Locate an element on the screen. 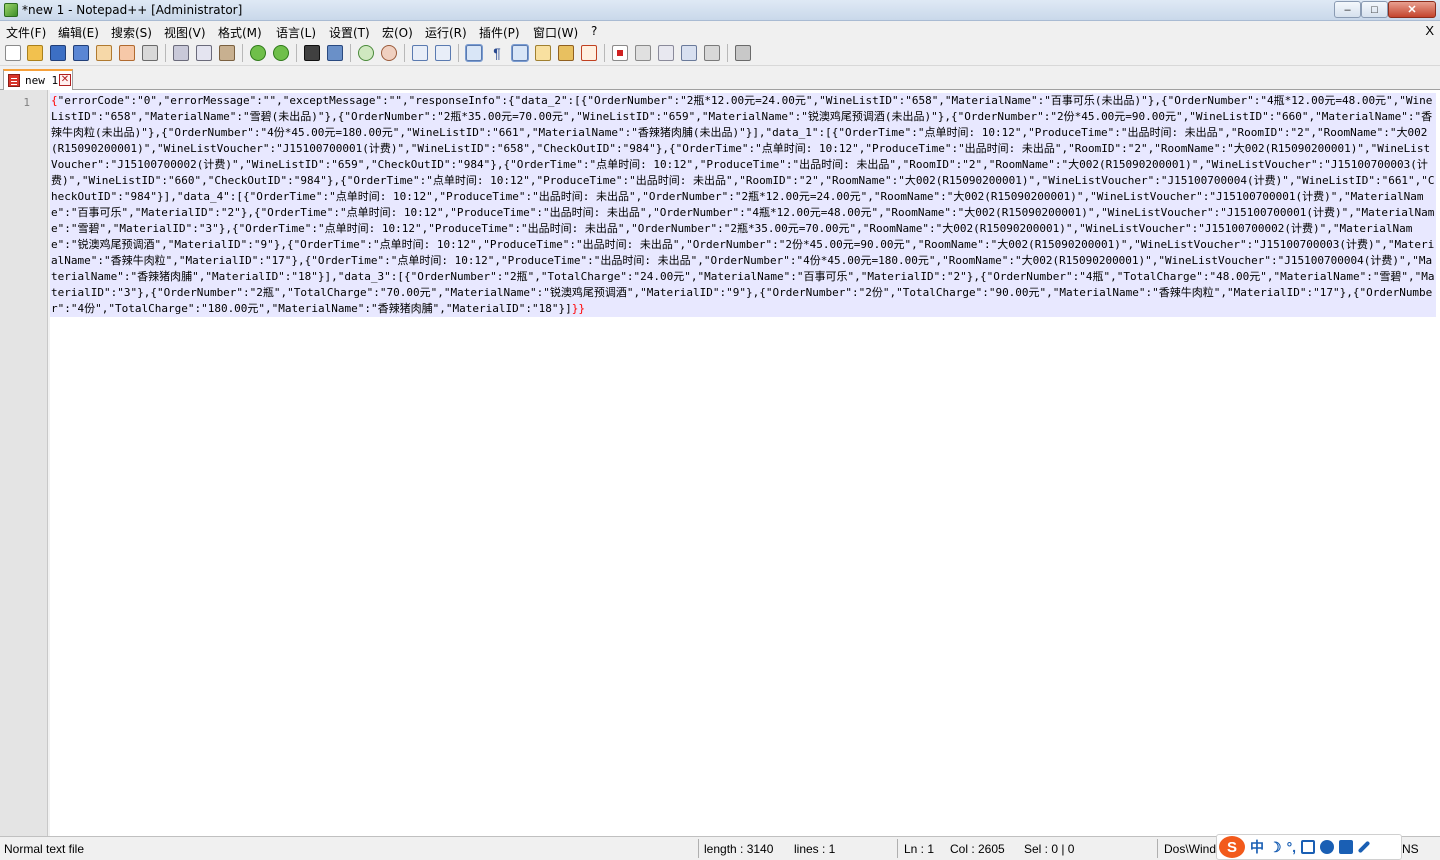 The height and width of the screenshot is (860, 1440). paste-icon is located at coordinates (227, 53).